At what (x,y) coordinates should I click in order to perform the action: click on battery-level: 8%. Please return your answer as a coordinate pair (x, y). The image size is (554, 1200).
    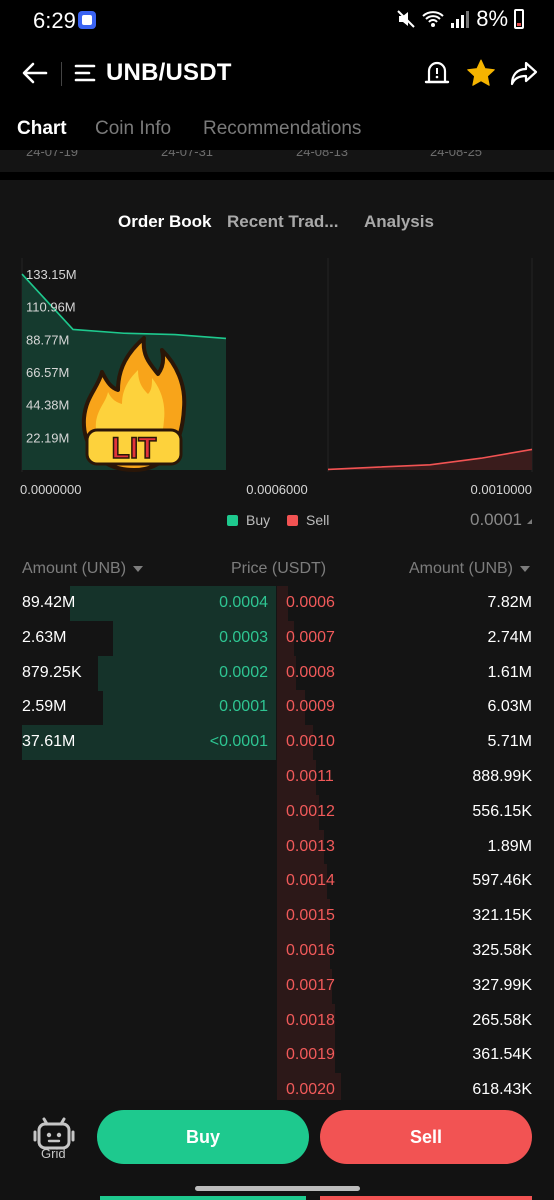
    Looking at the image, I should click on (492, 18).